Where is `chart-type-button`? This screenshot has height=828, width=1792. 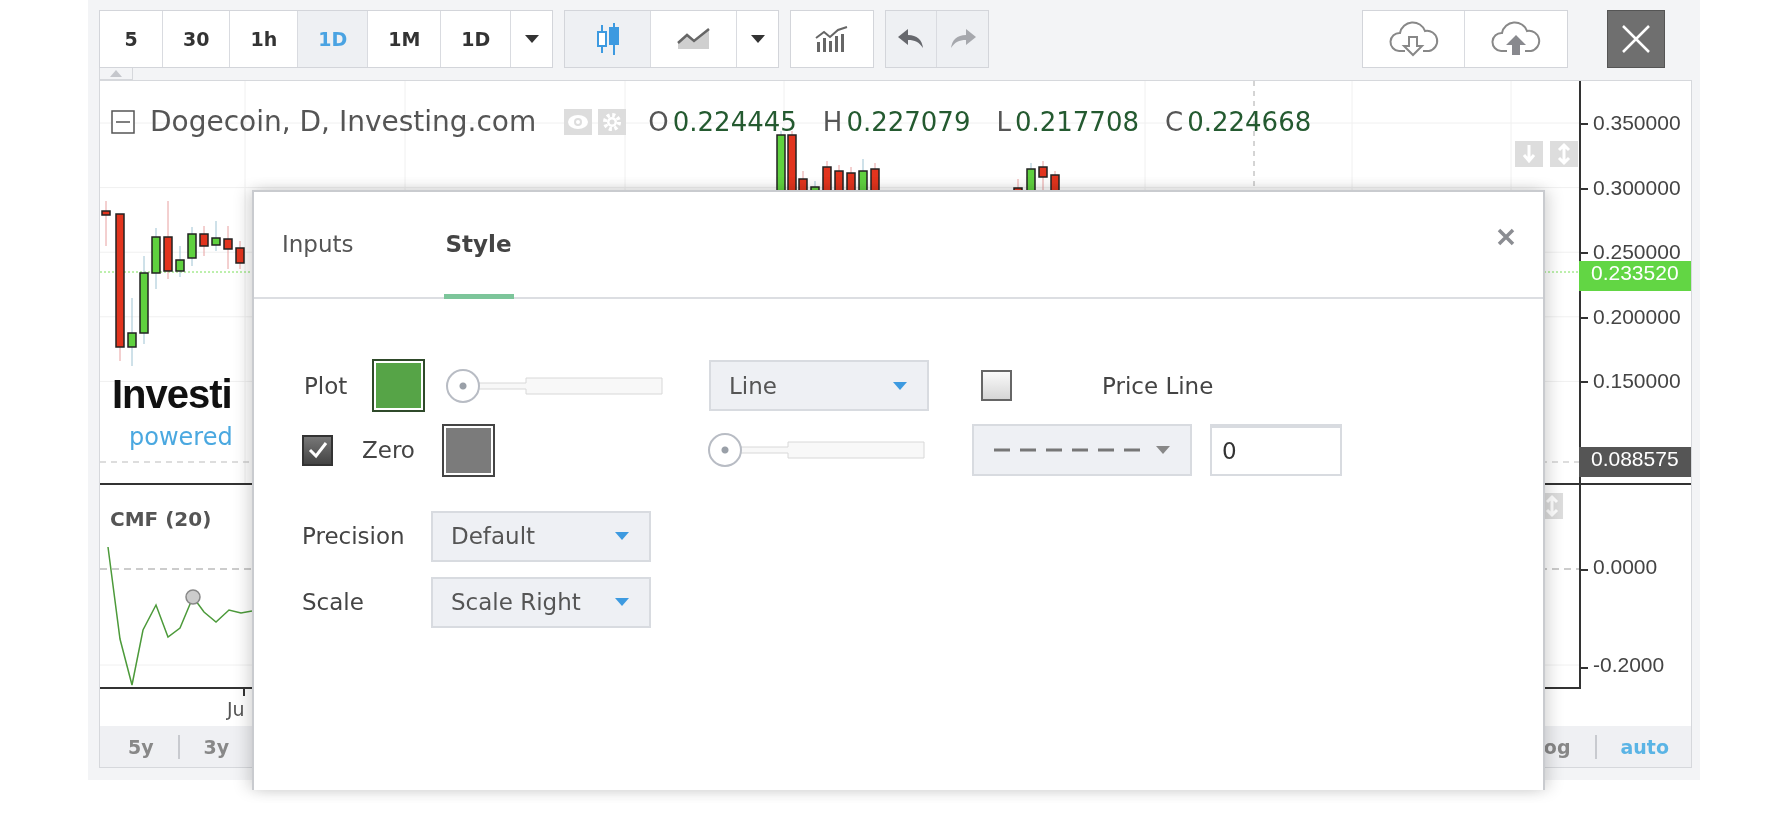 chart-type-button is located at coordinates (608, 39).